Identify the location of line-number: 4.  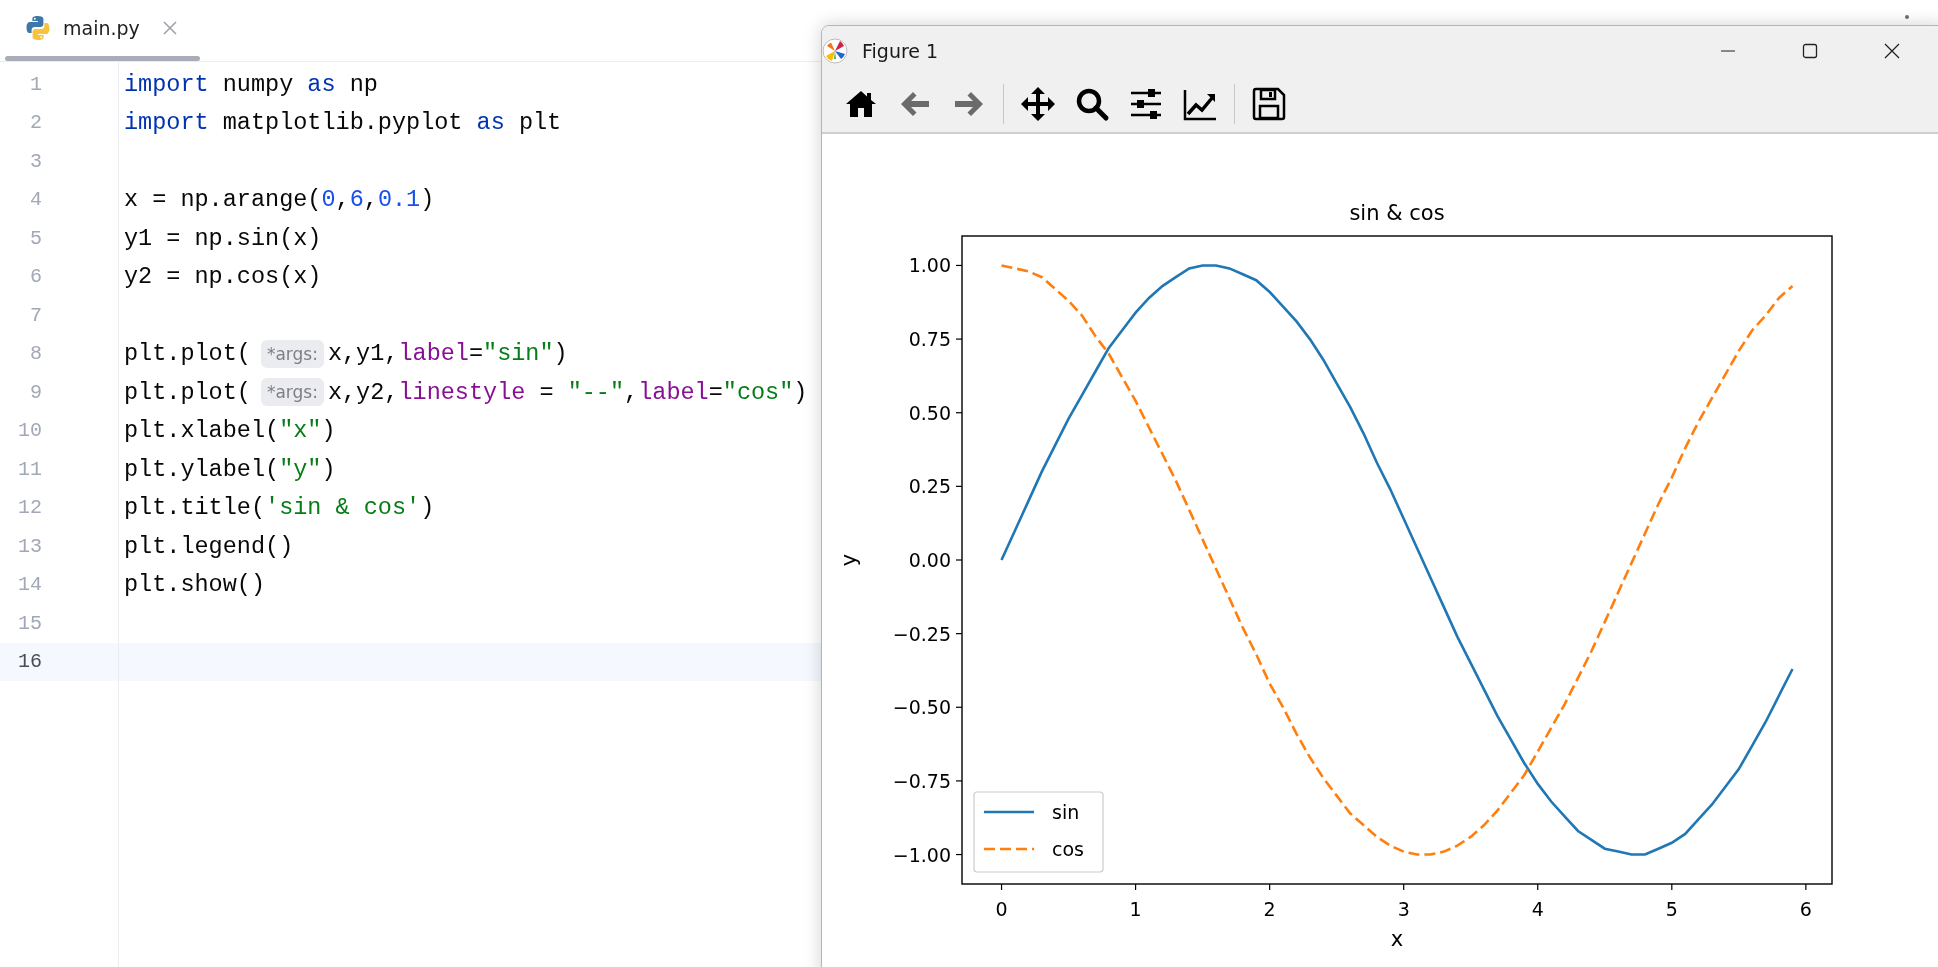
(36, 200).